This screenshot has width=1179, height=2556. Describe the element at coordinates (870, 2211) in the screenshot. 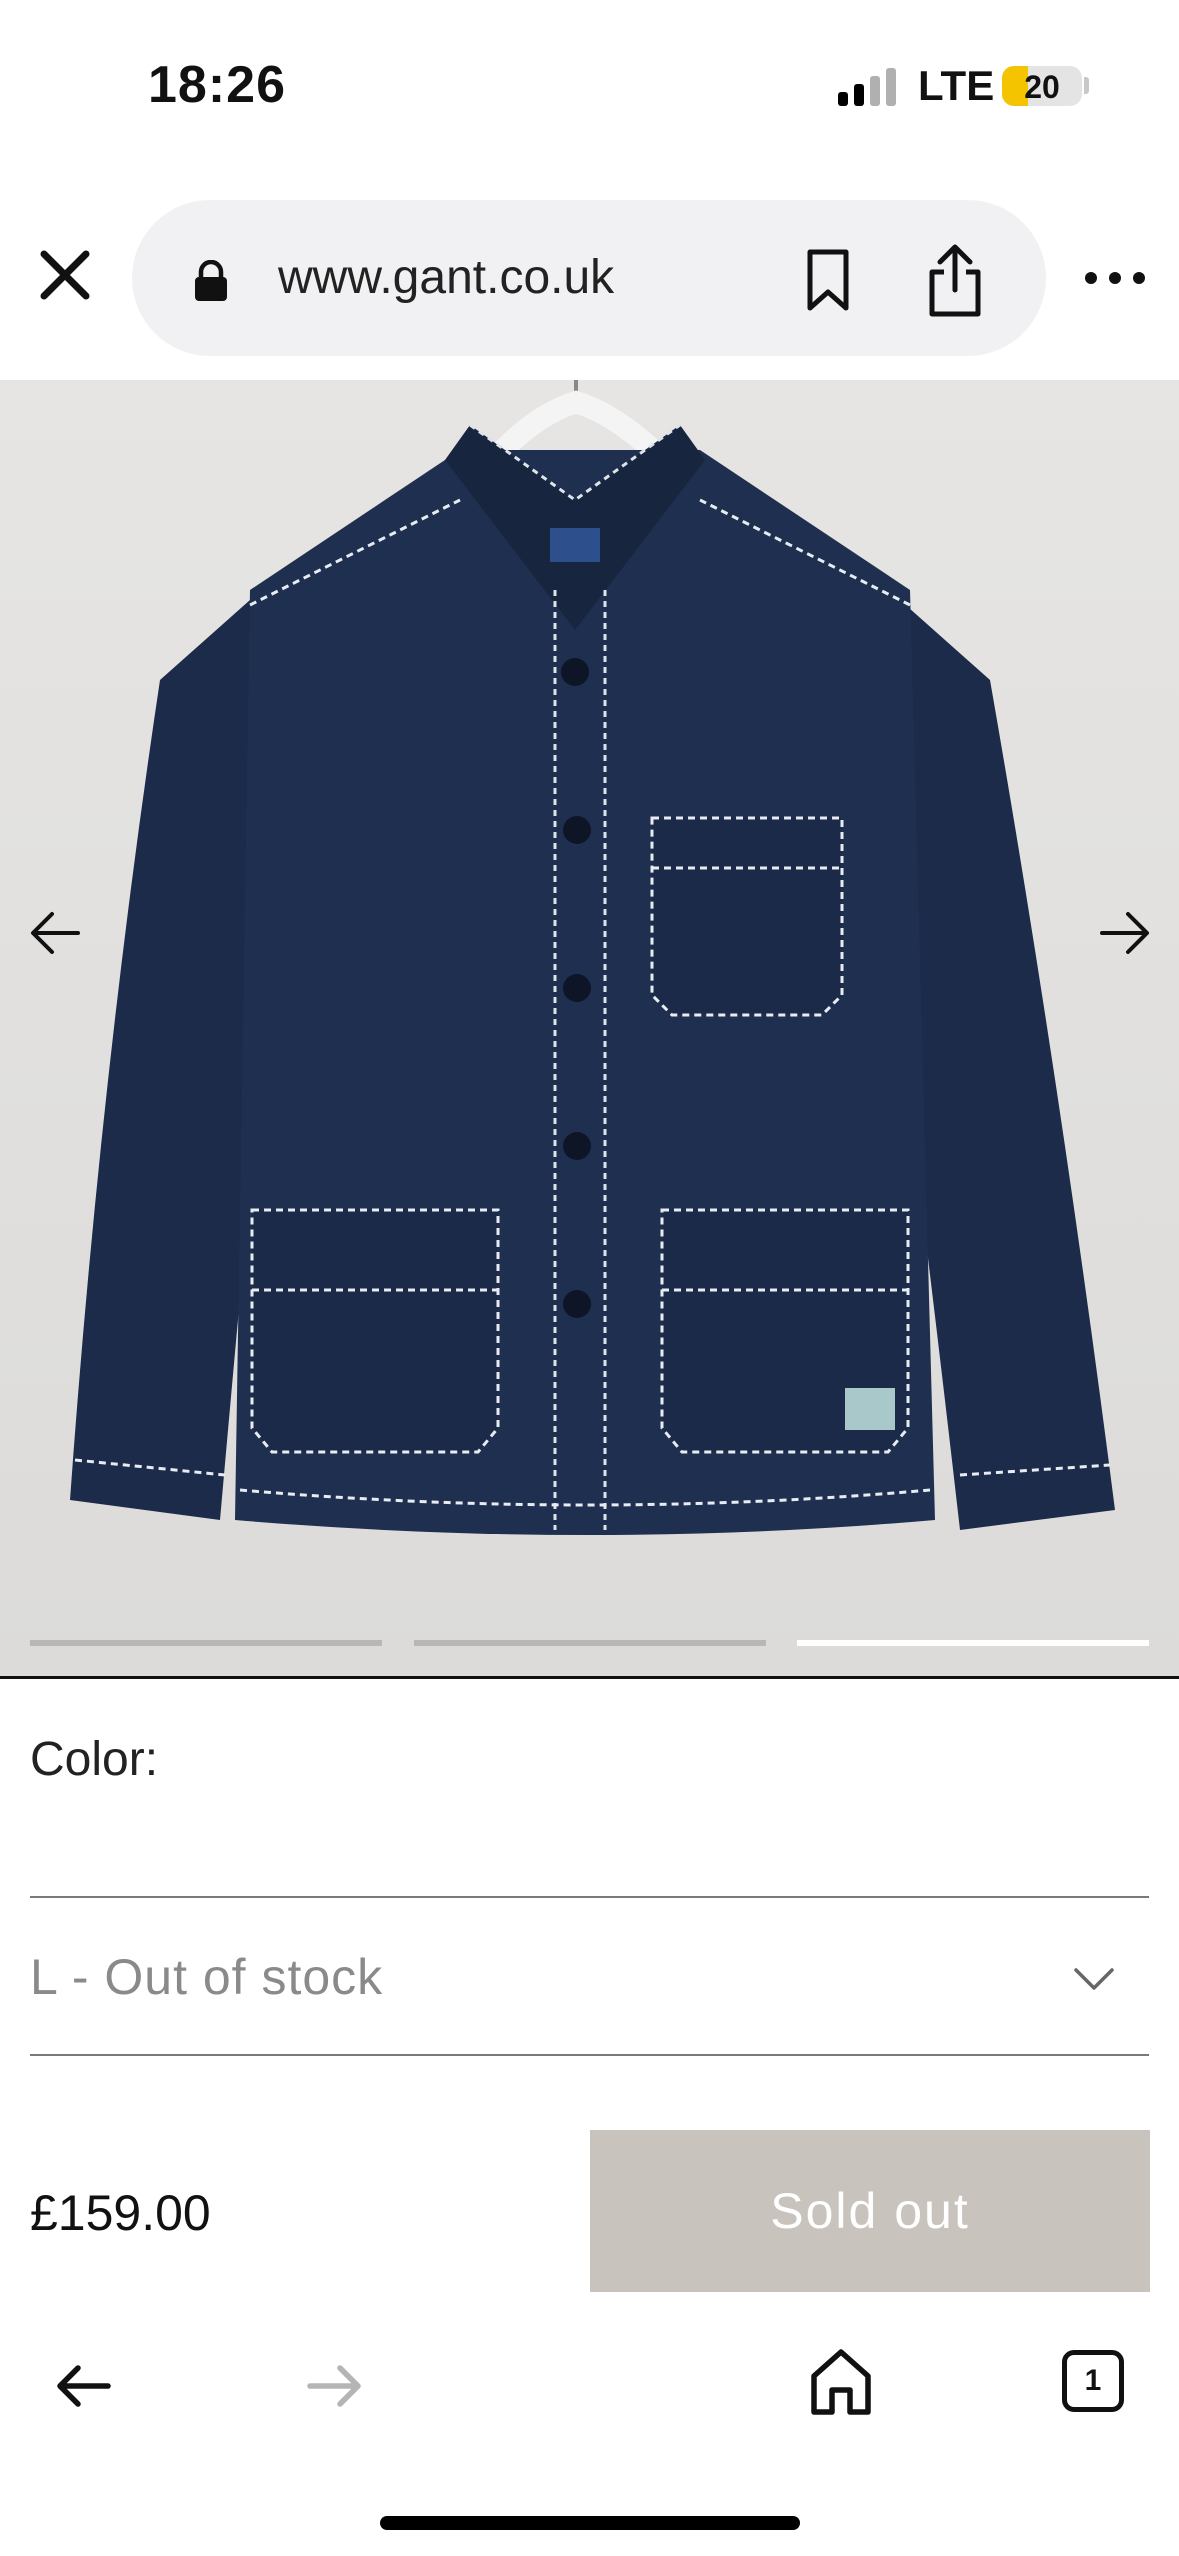

I see `sold-out-button: Sold out` at that location.